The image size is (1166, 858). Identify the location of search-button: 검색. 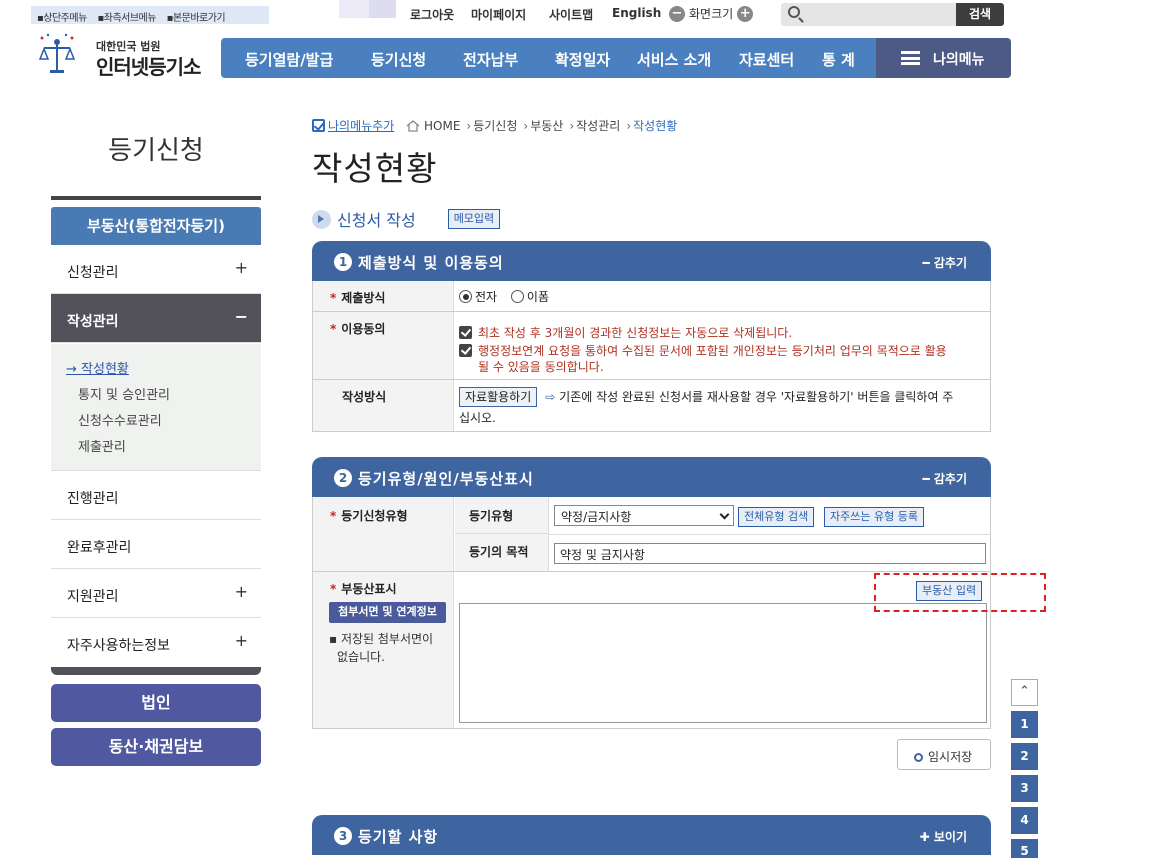
(980, 14).